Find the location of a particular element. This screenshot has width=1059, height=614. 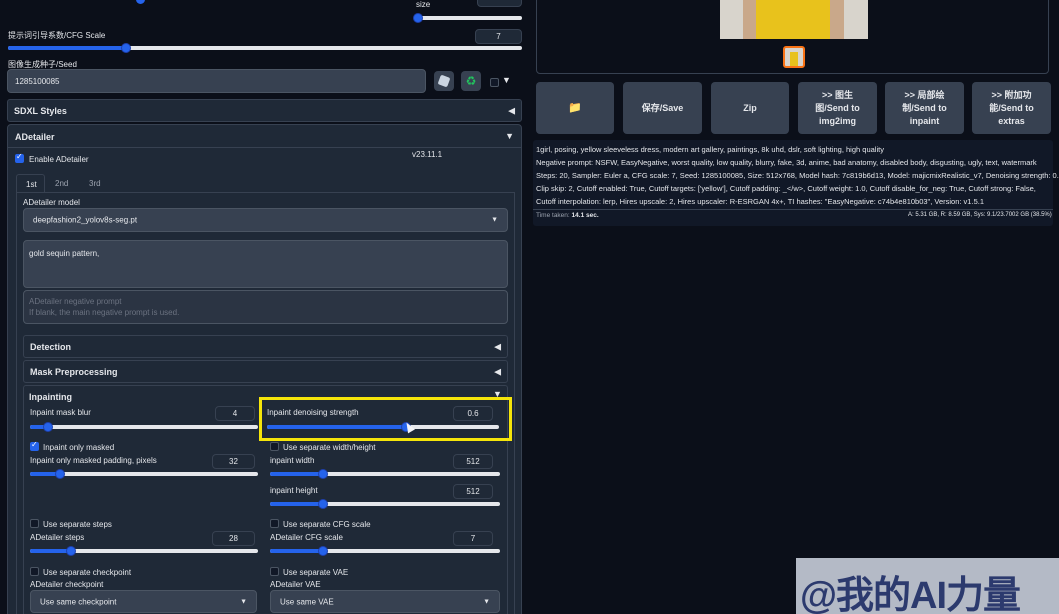

padding-slider is located at coordinates (144, 474).